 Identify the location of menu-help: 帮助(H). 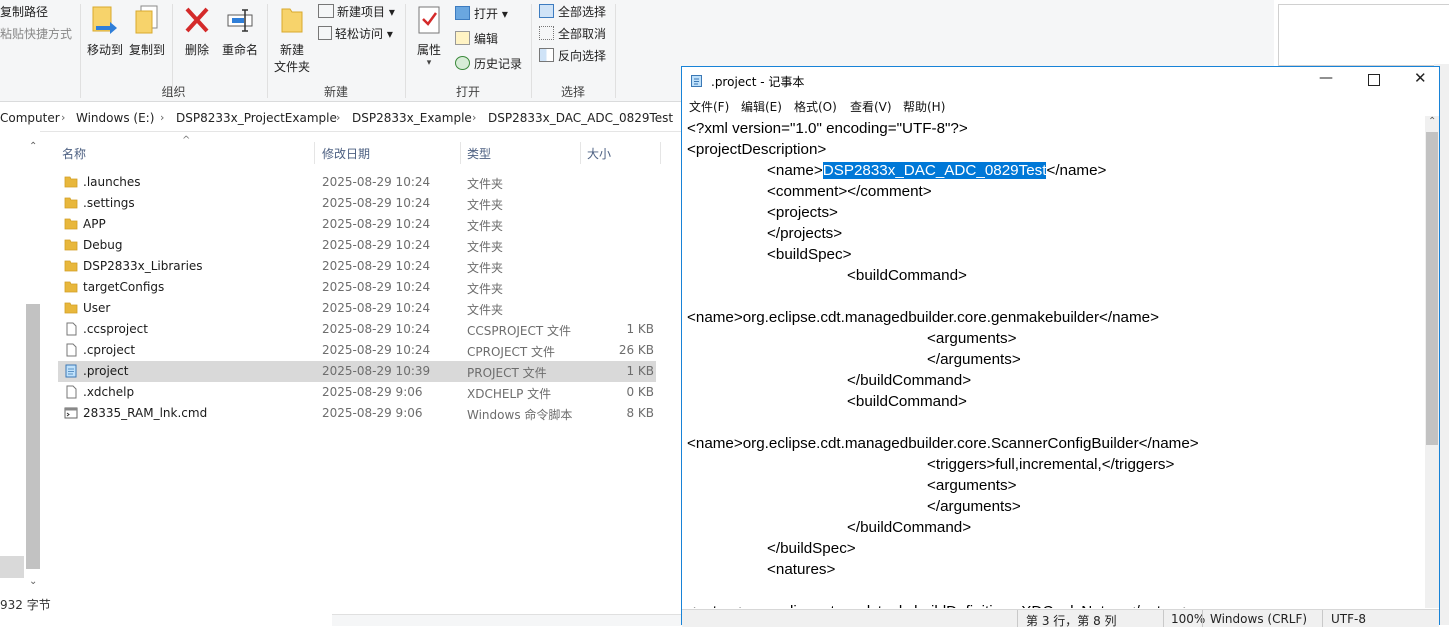
(924, 106).